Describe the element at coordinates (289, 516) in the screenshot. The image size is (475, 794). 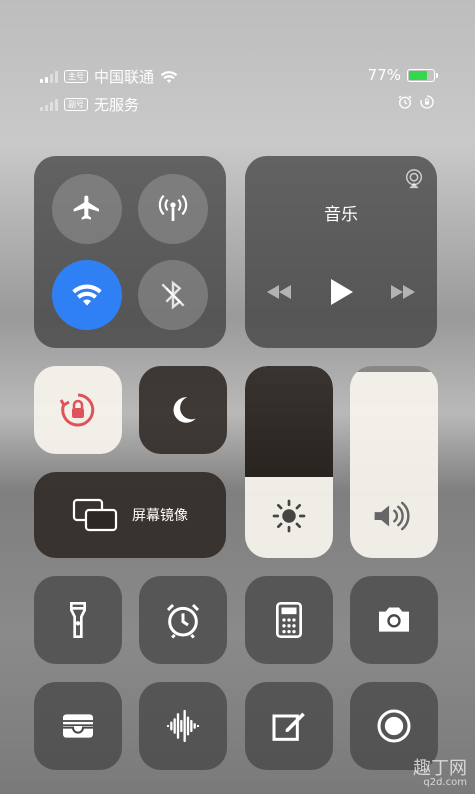
I see `sun-icon` at that location.